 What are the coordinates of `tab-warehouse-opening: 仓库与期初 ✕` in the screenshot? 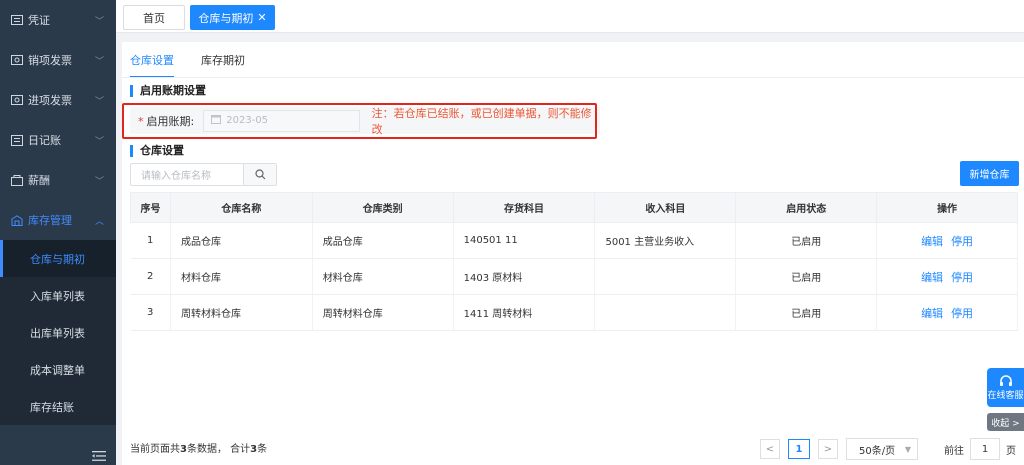 It's located at (232, 17).